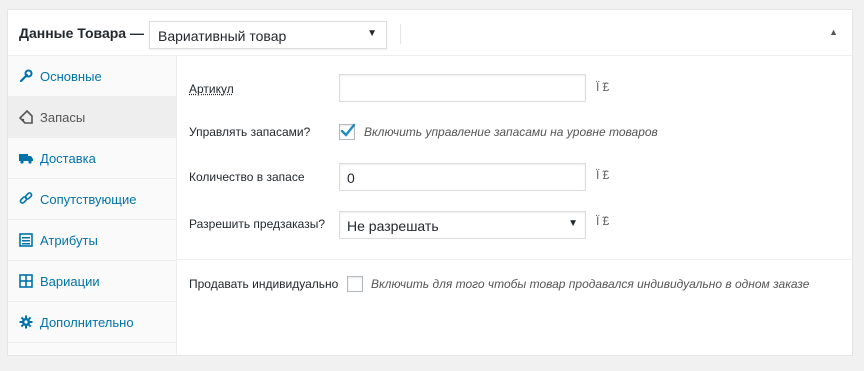 Image resolution: width=864 pixels, height=371 pixels. I want to click on tab-label: Запасы, so click(63, 117).